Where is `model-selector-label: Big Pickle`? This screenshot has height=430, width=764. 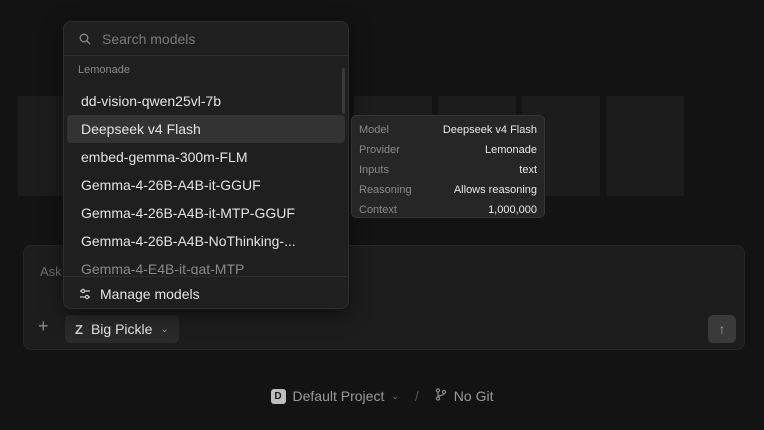 model-selector-label: Big Pickle is located at coordinates (121, 329).